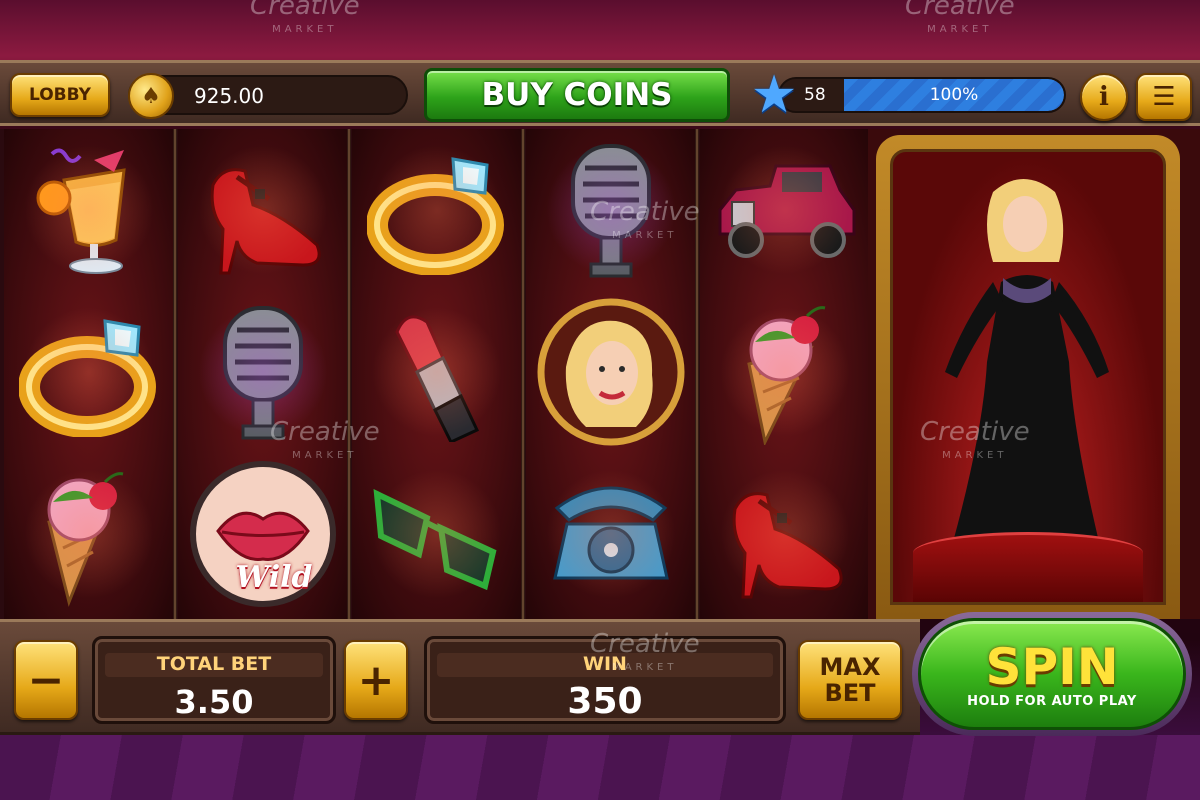 This screenshot has width=1200, height=800. Describe the element at coordinates (954, 95) in the screenshot. I see `level-progress-label: 100%` at that location.